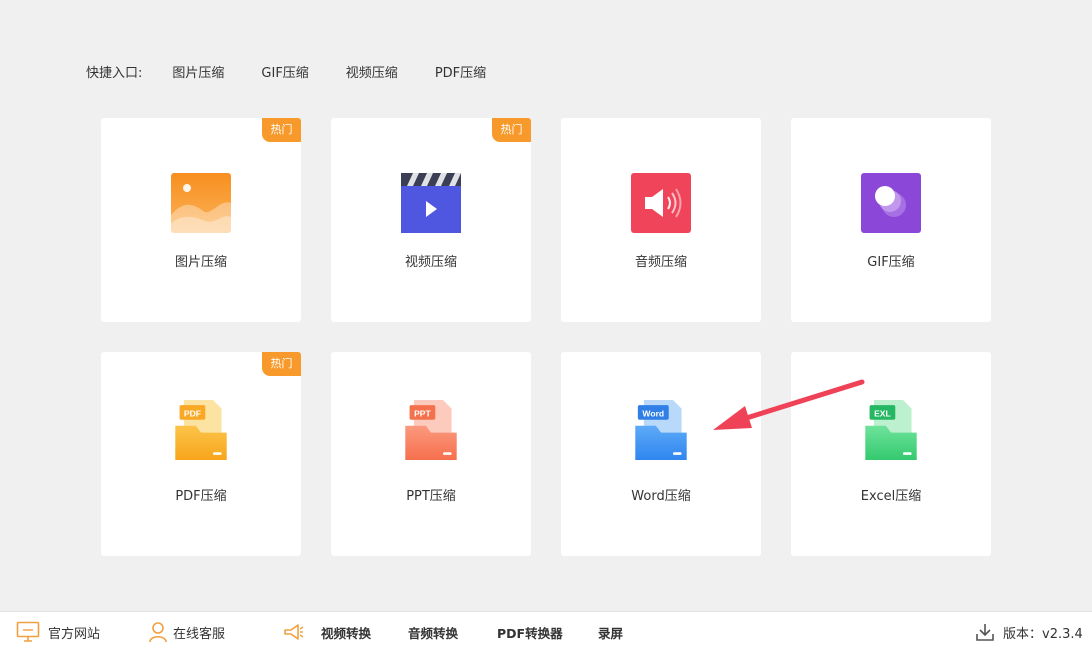 Image resolution: width=1092 pixels, height=652 pixels. I want to click on official-site-link: 官方网站, so click(58, 632).